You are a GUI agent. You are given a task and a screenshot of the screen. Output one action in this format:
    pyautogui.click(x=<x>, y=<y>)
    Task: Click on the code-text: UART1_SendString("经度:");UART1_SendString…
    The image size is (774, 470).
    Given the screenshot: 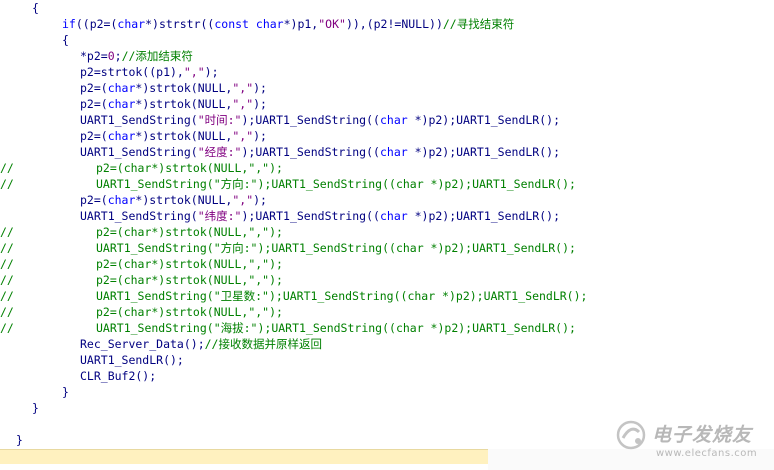 What is the action you would take?
    pyautogui.click(x=320, y=152)
    